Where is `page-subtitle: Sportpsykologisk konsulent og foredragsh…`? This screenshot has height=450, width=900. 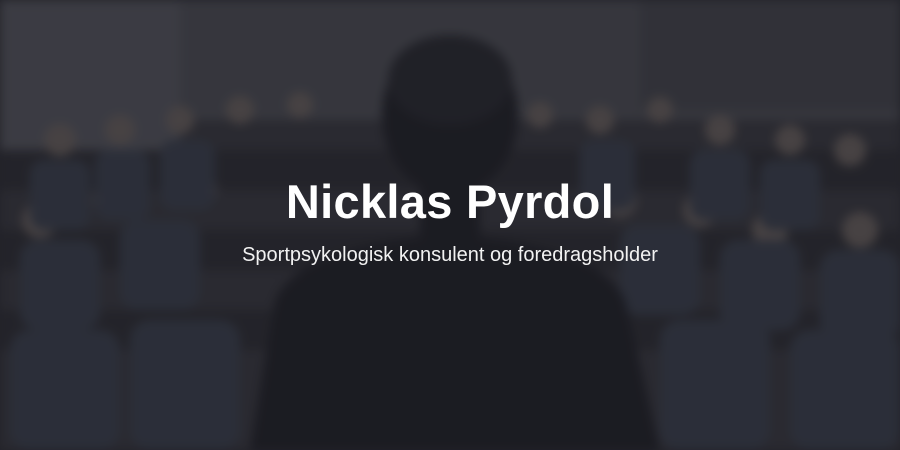 page-subtitle: Sportpsykologisk konsulent og foredragsh… is located at coordinates (450, 255).